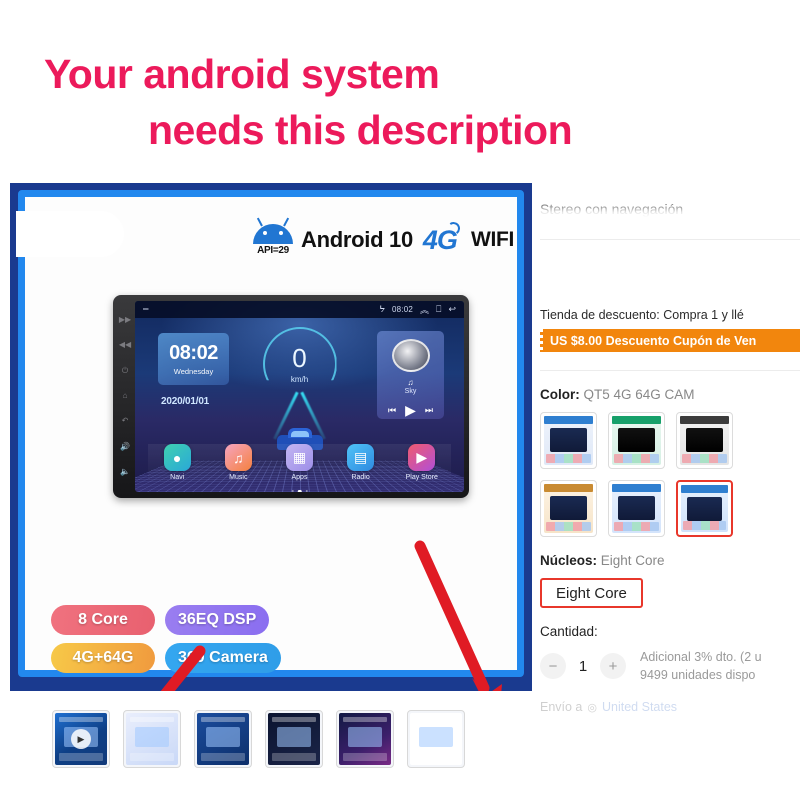  I want to click on location-pin-icon: ◎, so click(592, 707).